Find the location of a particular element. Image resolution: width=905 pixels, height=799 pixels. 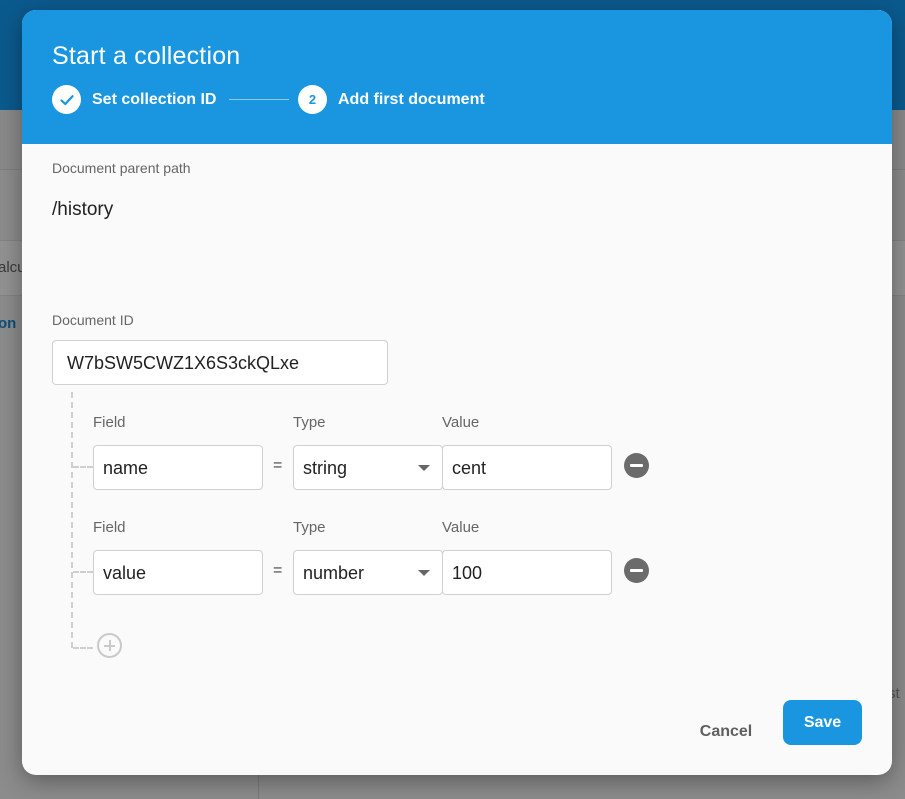

step-label: Add first document is located at coordinates (411, 99).